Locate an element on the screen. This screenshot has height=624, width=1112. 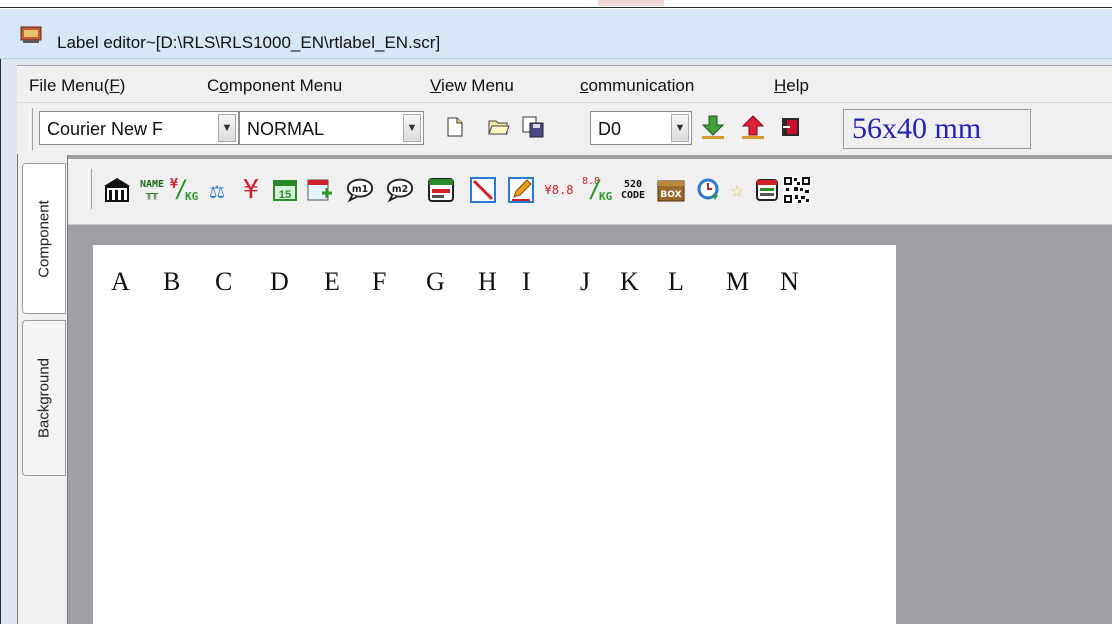
label-field-button is located at coordinates (441, 190).